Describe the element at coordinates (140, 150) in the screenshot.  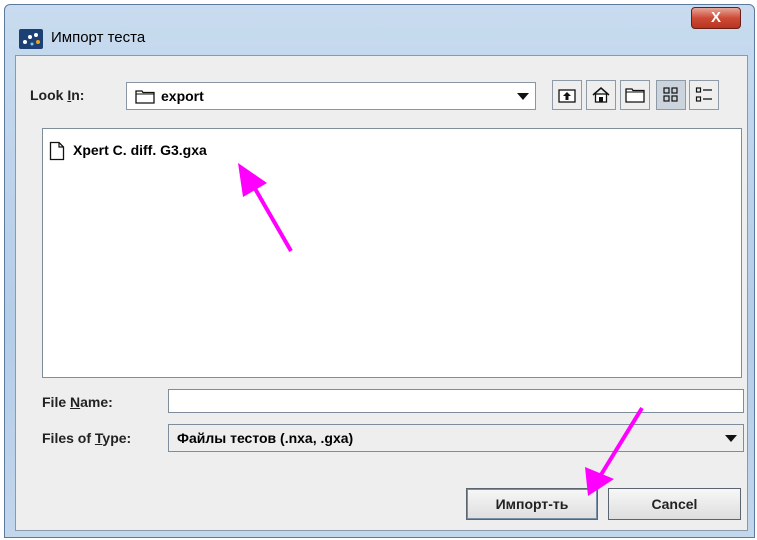
I see `file-name: Xpert C. diff. G3.gxa` at that location.